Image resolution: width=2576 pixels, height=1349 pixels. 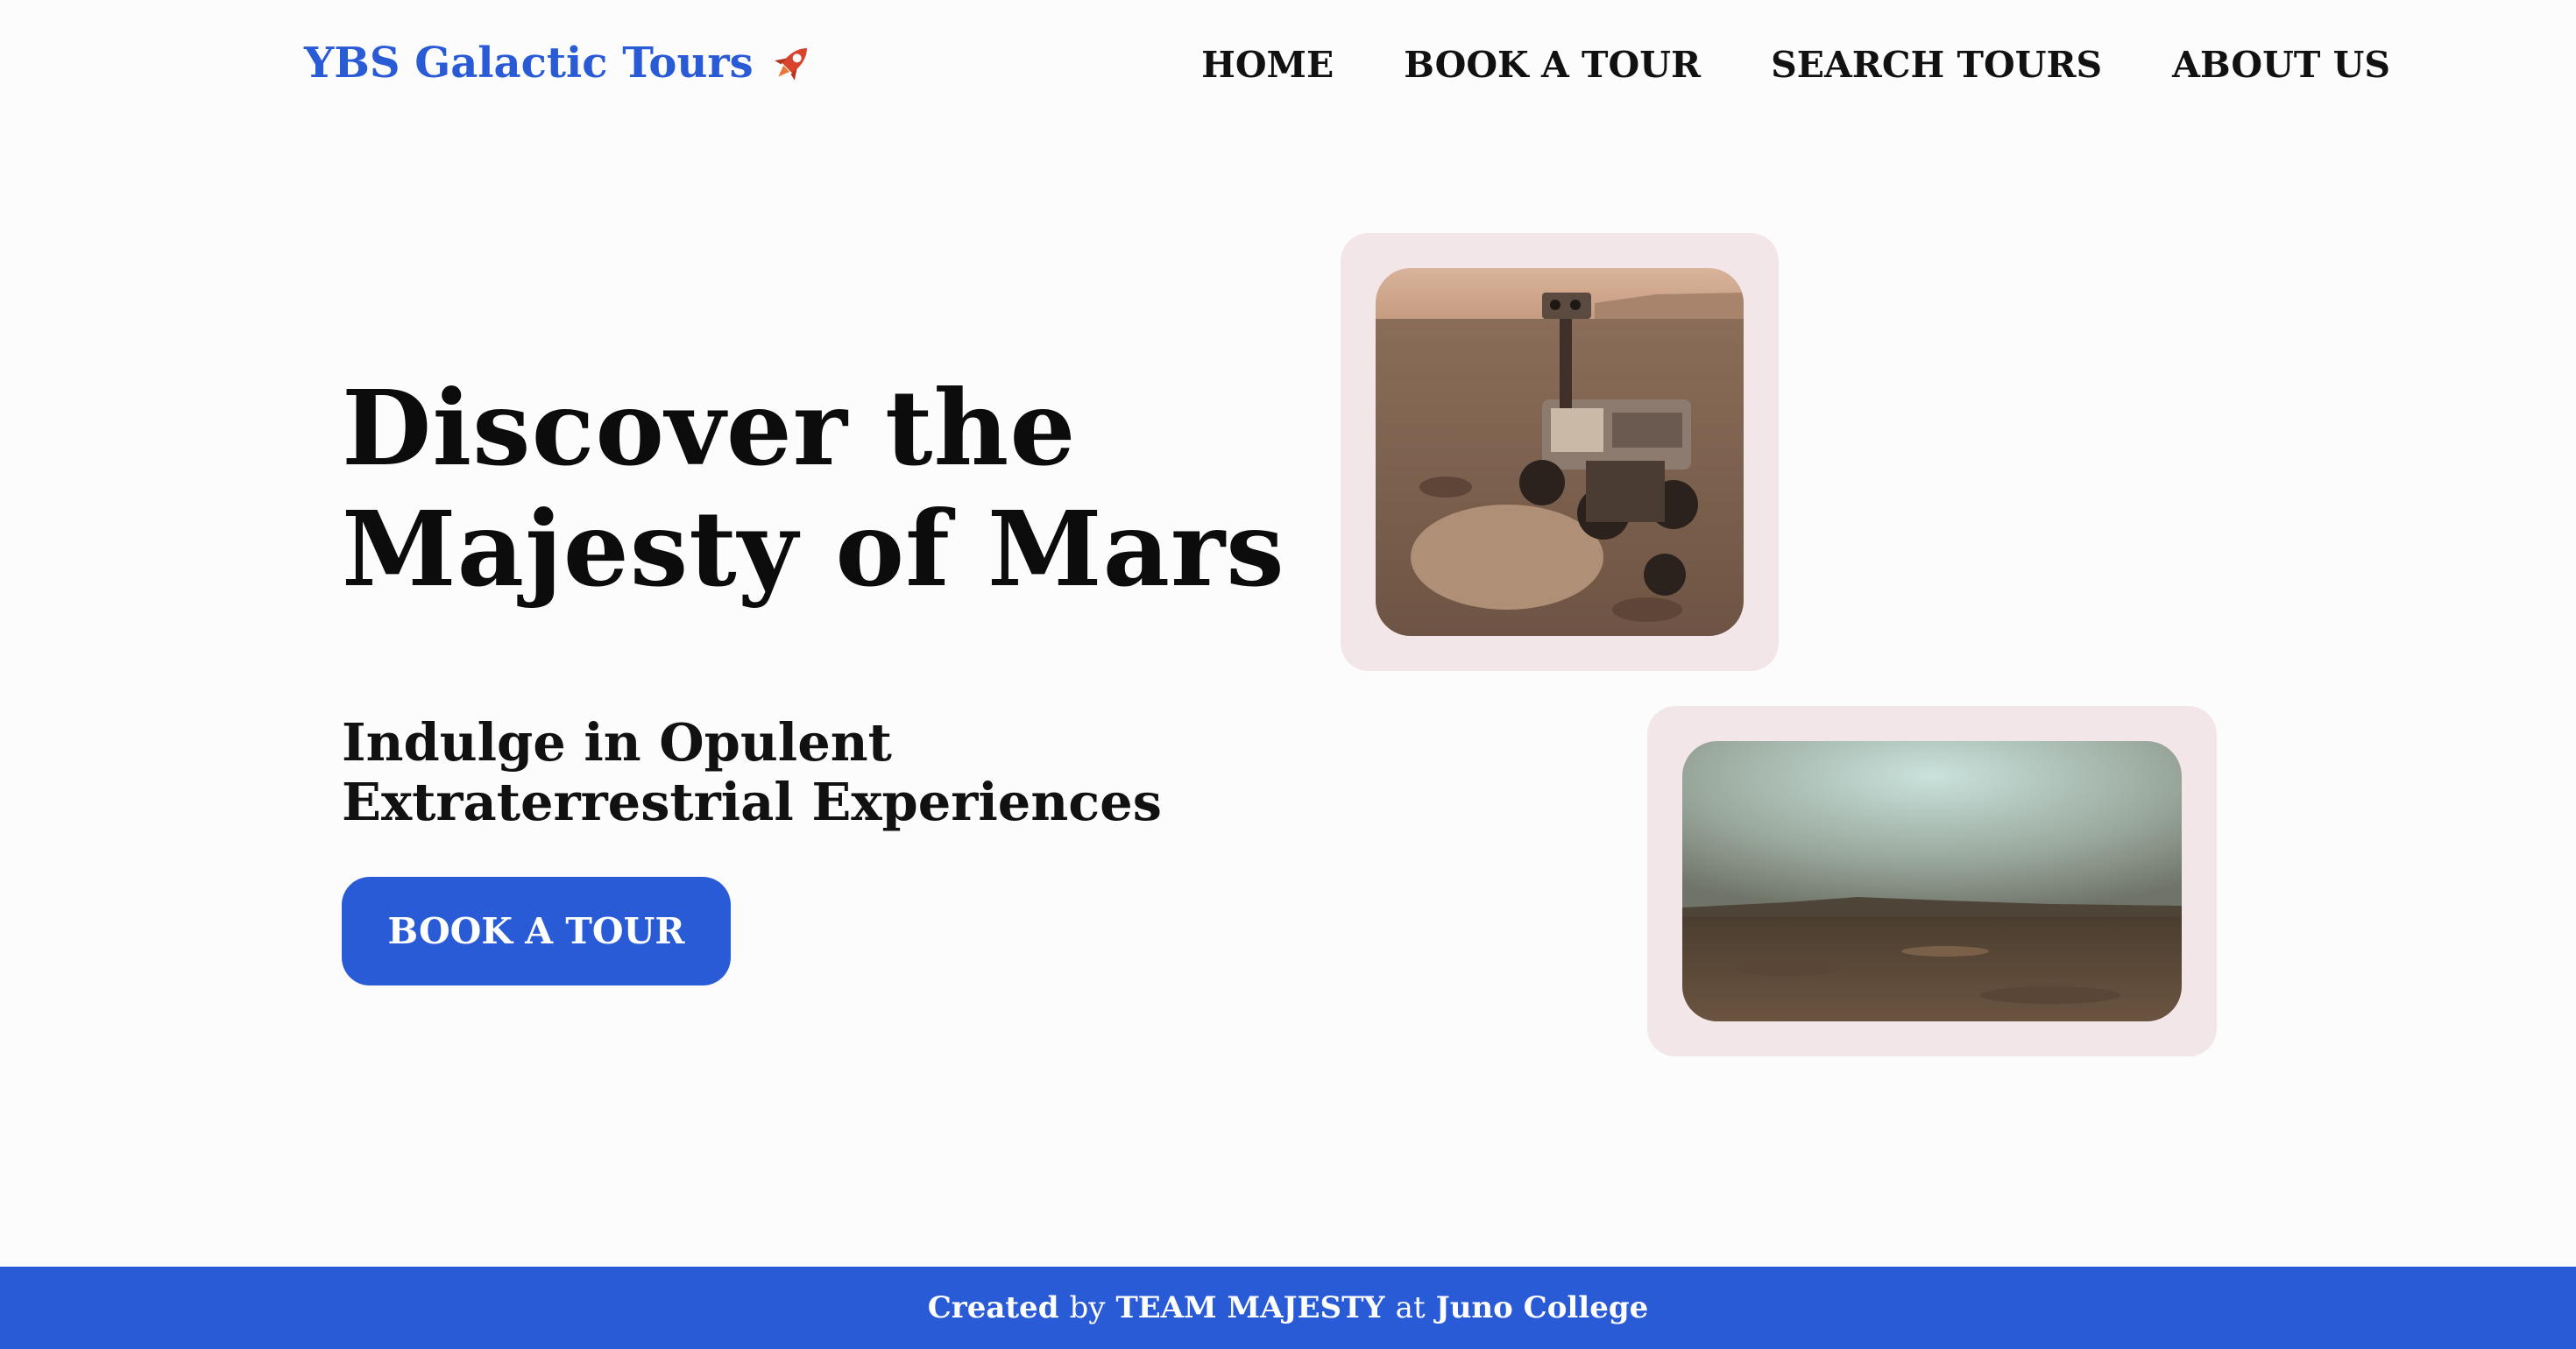 I want to click on logo-link: YBS Galactic Tours, so click(x=560, y=63).